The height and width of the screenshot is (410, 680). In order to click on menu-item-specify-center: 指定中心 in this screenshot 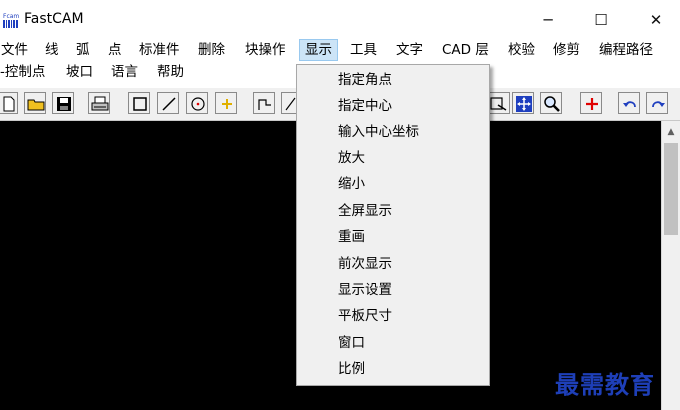, I will do `click(393, 106)`.